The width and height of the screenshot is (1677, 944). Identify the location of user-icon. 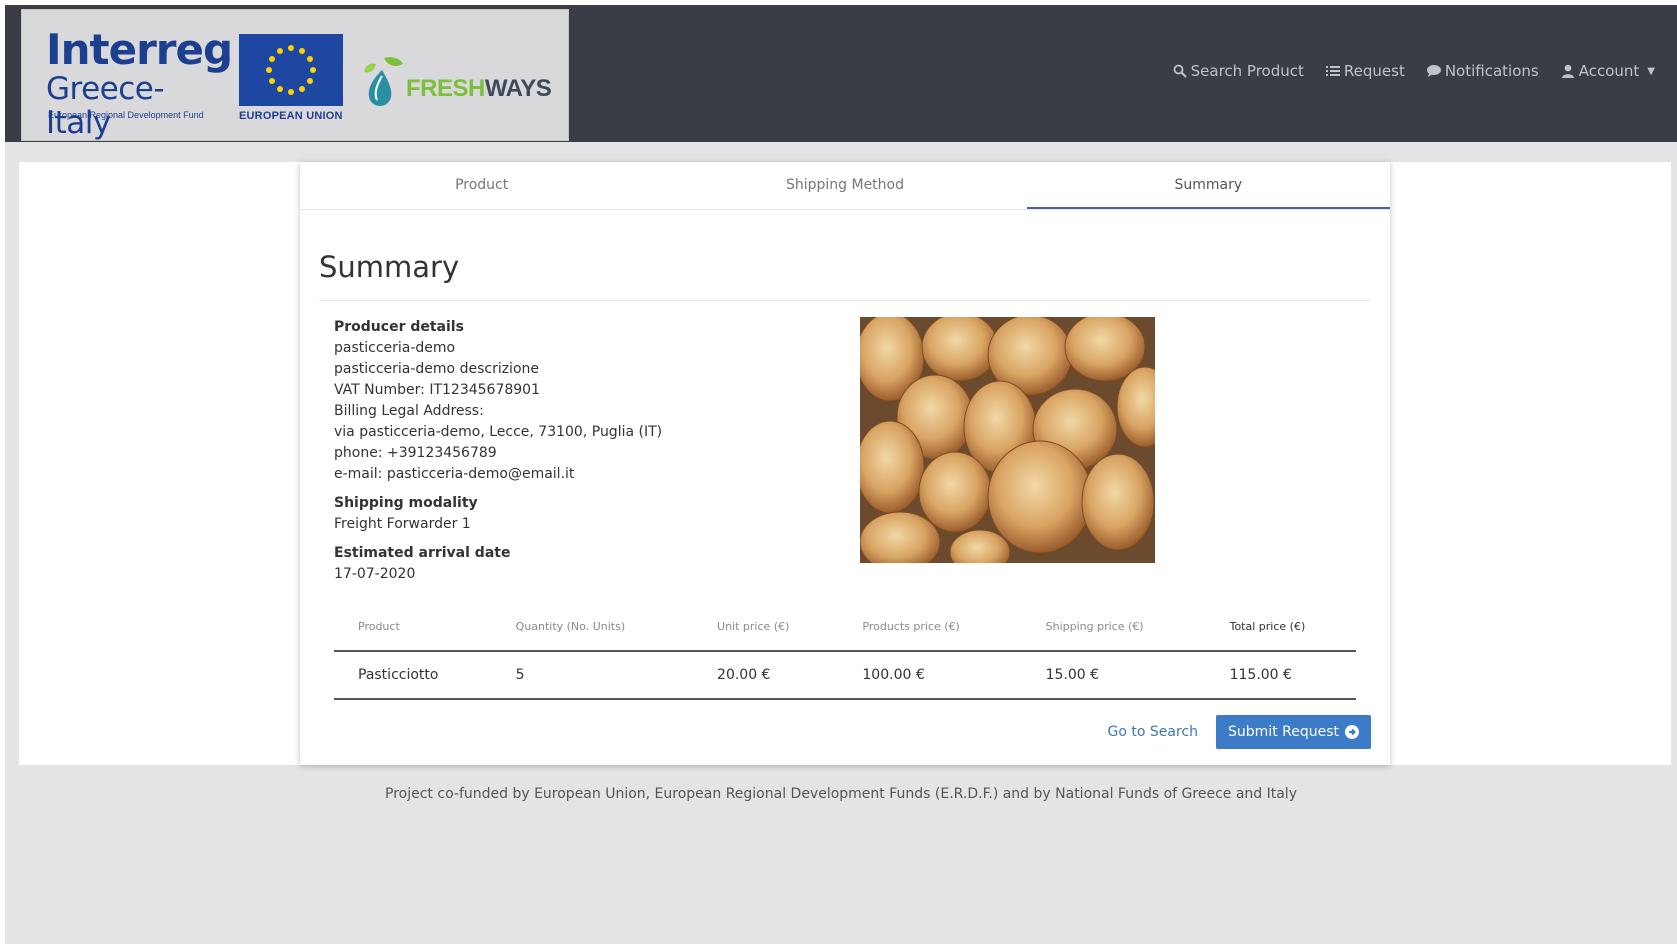
(1567, 71).